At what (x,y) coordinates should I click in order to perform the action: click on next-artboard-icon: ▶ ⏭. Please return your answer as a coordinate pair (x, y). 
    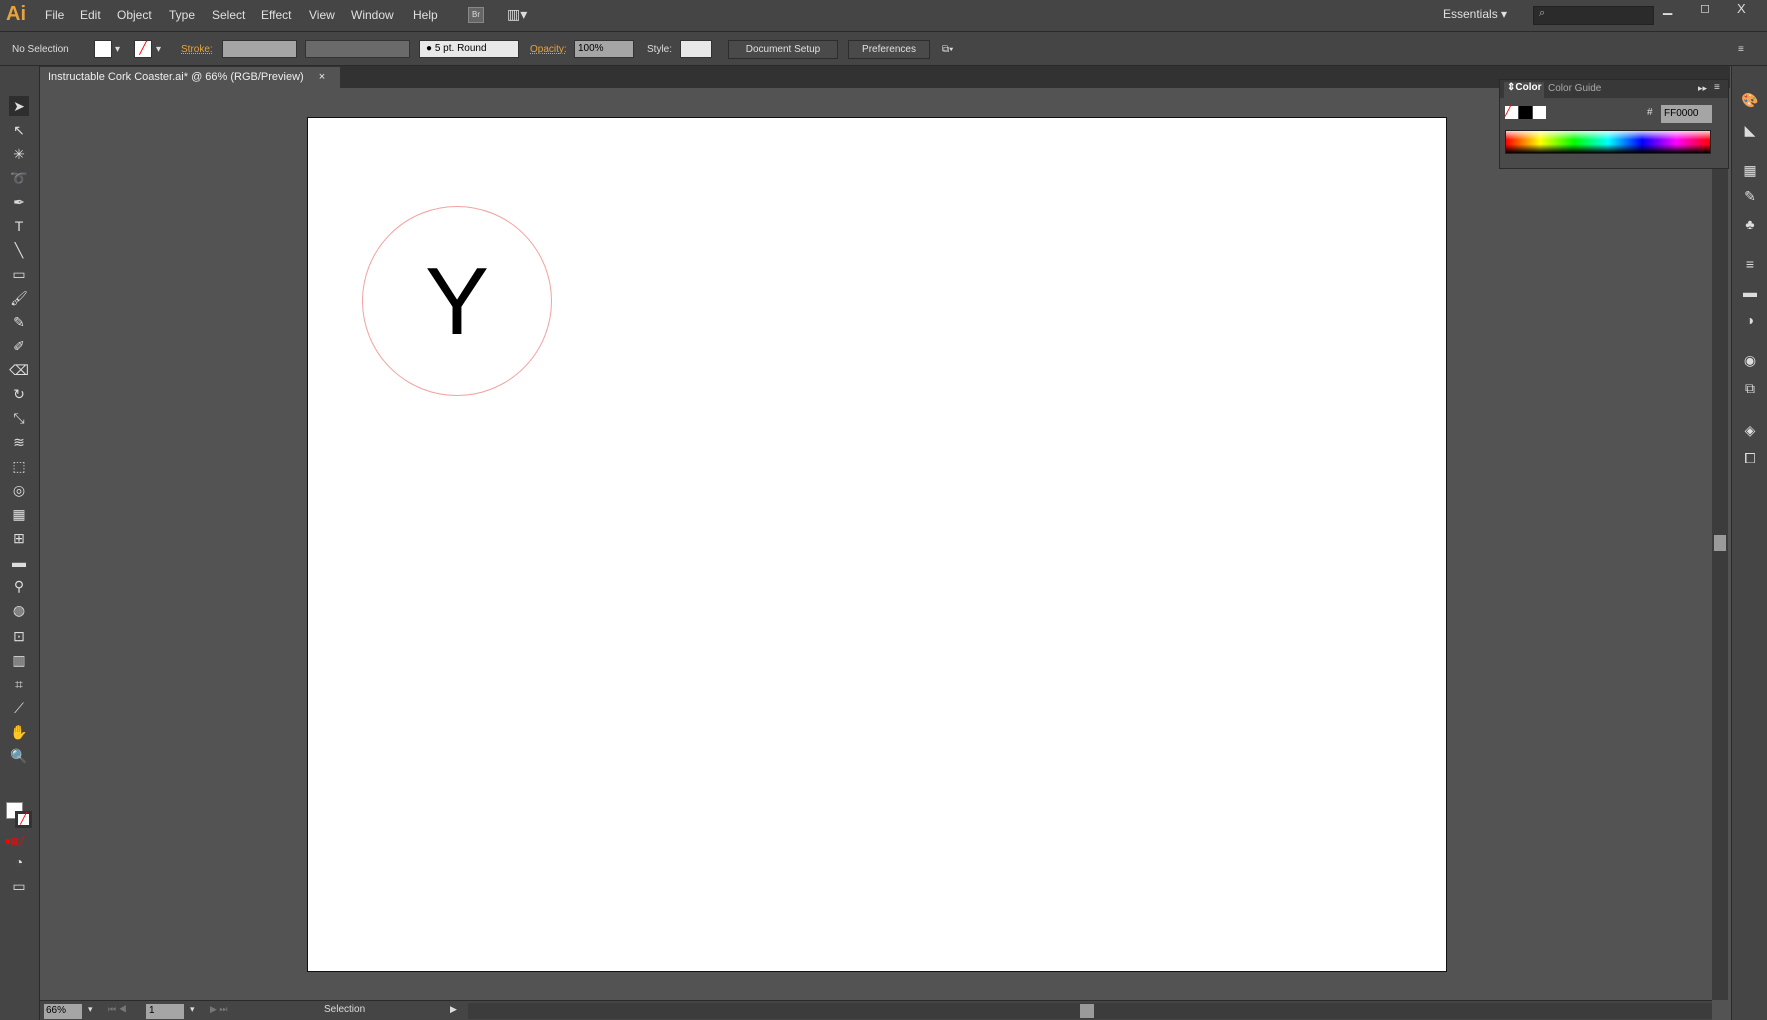
    Looking at the image, I should click on (219, 1009).